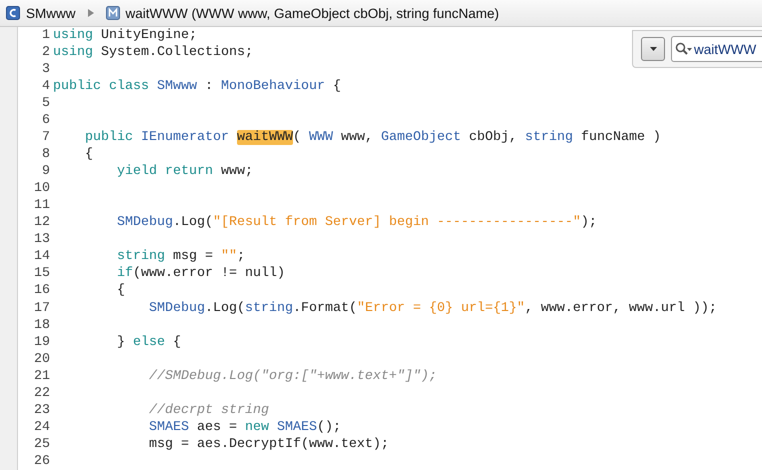 This screenshot has width=762, height=470. I want to click on chevron-icon, so click(91, 13).